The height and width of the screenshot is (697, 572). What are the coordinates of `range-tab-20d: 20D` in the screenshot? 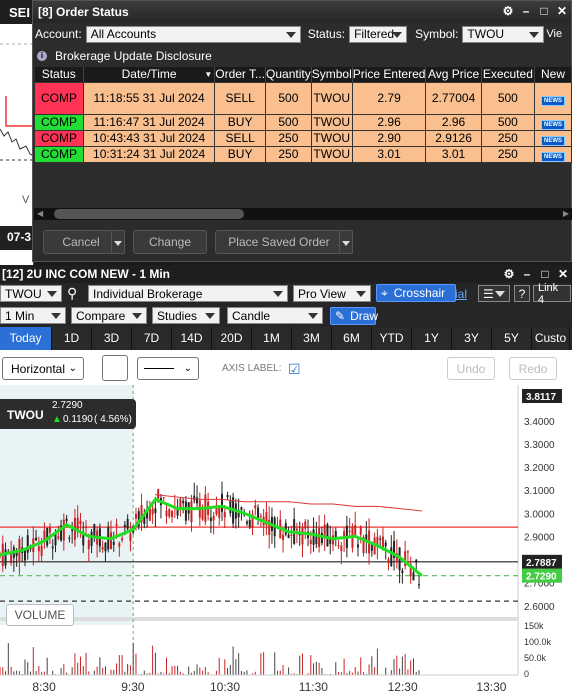 It's located at (232, 338).